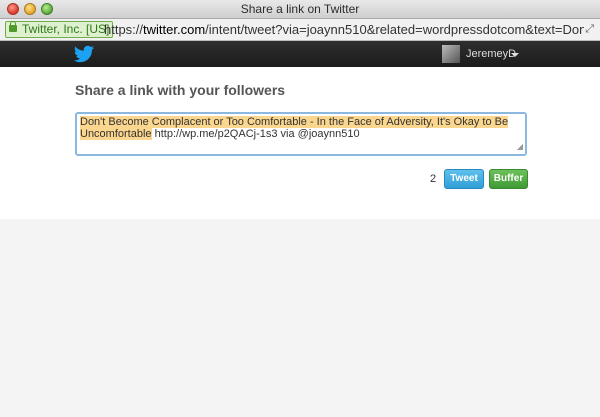  What do you see at coordinates (433, 179) in the screenshot?
I see `character-count: 2` at bounding box center [433, 179].